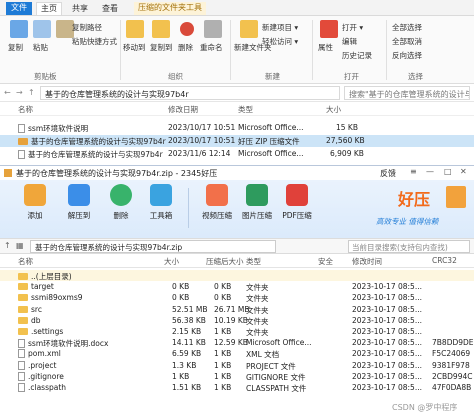  Describe the element at coordinates (407, 55) in the screenshot. I see `invert-selection-button: 反向选择` at that location.